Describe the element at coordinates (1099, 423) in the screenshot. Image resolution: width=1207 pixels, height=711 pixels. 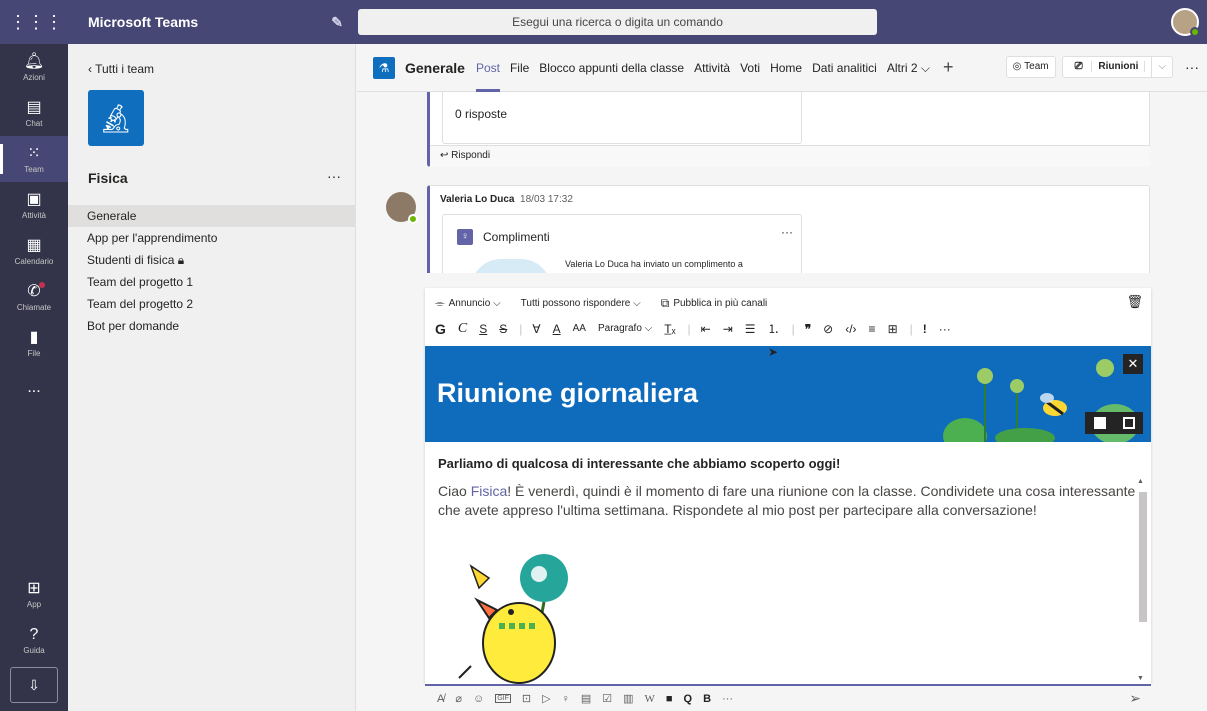
I see `banner-color-icon` at that location.